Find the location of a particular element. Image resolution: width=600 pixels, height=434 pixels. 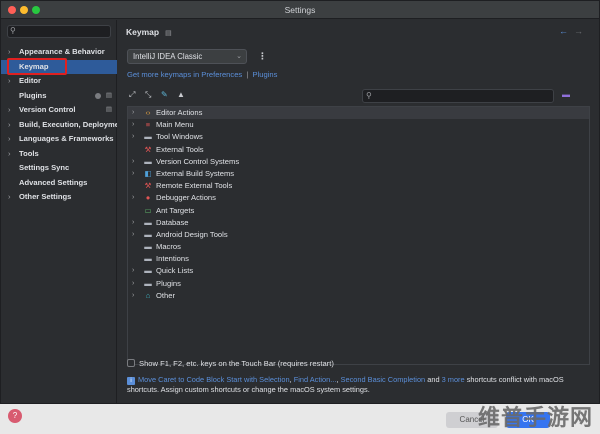

sidebar-item-settings-sync: Settings Sync is located at coordinates (59, 168).